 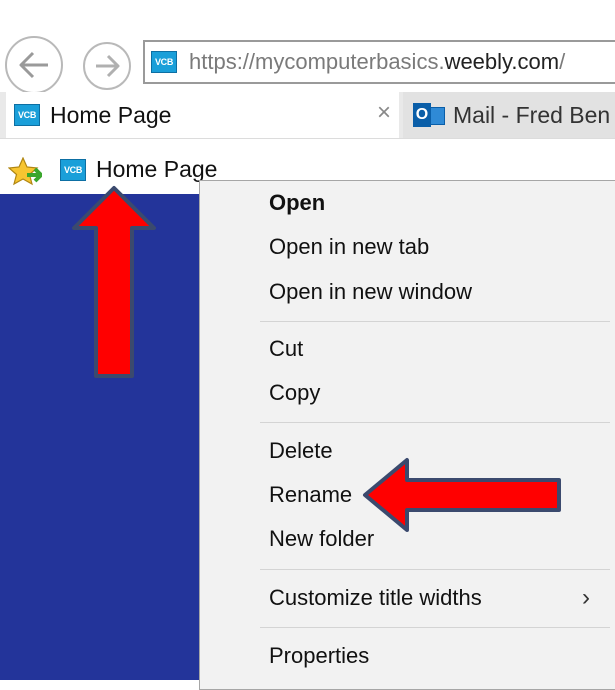 What do you see at coordinates (111, 114) in the screenshot?
I see `tab-title: Home Page` at bounding box center [111, 114].